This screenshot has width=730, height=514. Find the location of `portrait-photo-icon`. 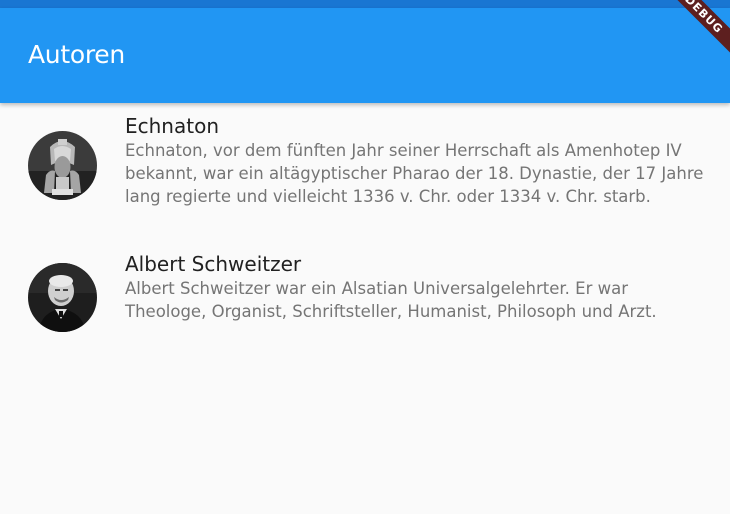

portrait-photo-icon is located at coordinates (62, 297).